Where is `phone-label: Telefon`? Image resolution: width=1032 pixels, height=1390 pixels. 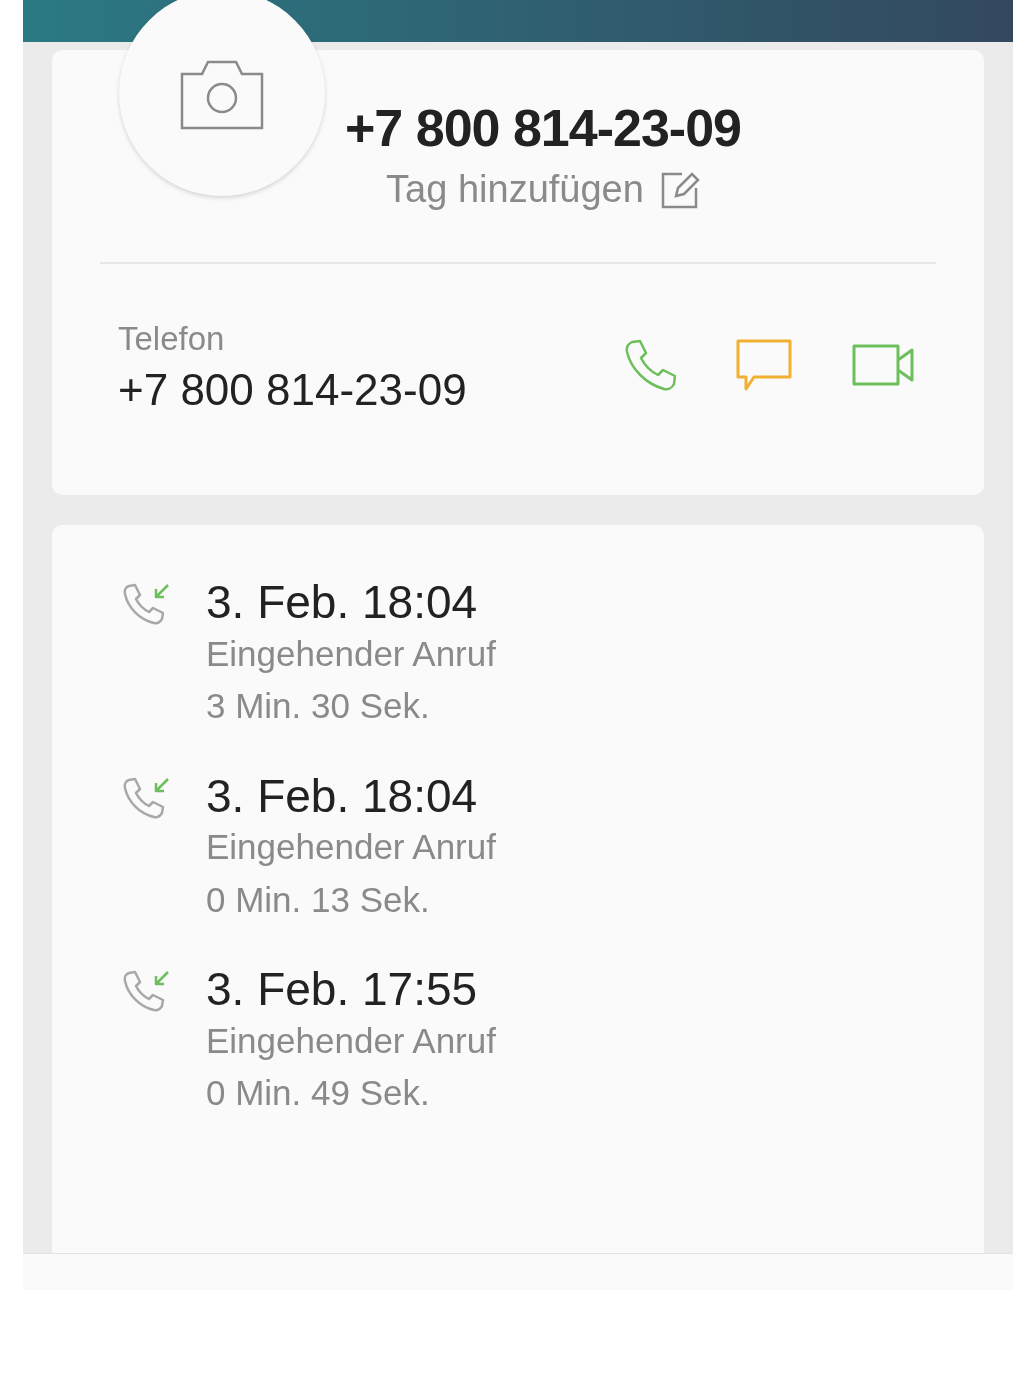
phone-label: Telefon is located at coordinates (172, 339).